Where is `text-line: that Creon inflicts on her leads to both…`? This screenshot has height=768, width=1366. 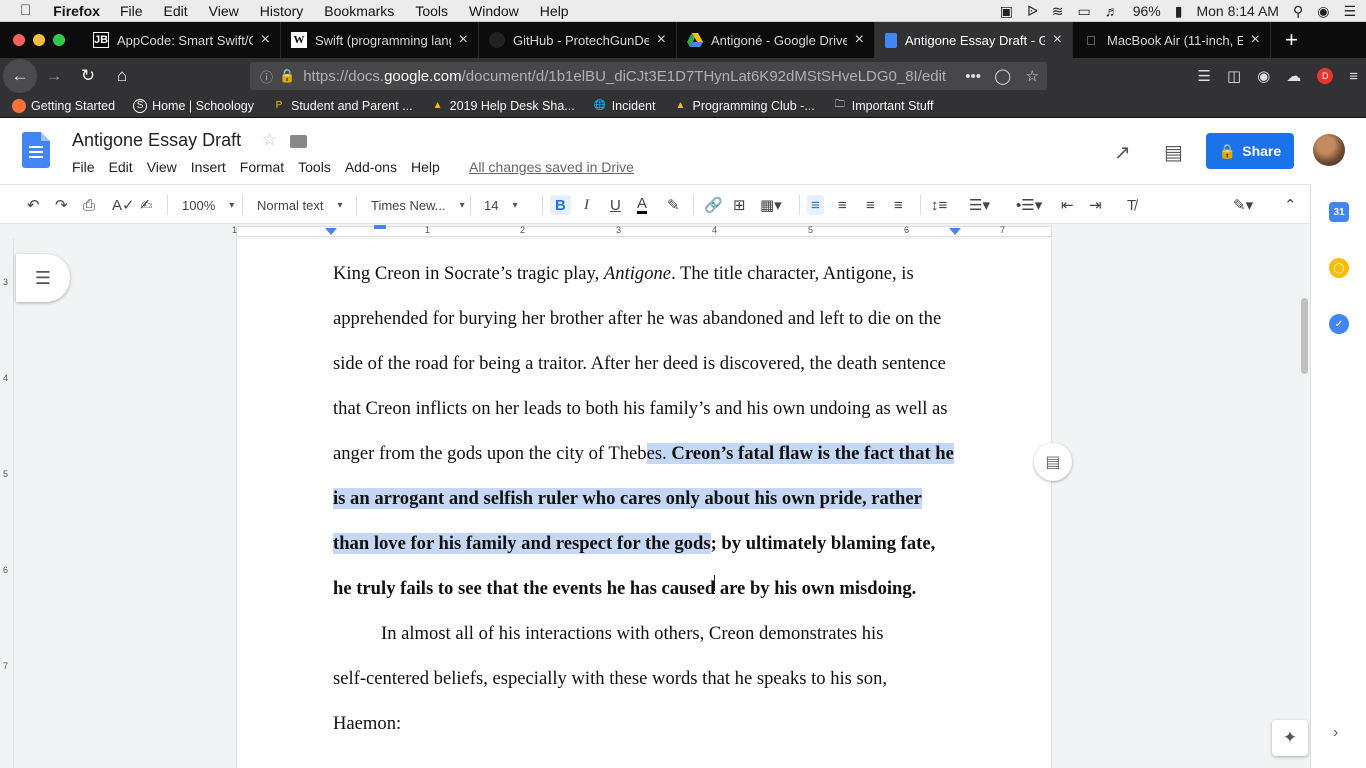
text-line: that Creon inflicts on her leads to both… is located at coordinates (640, 409).